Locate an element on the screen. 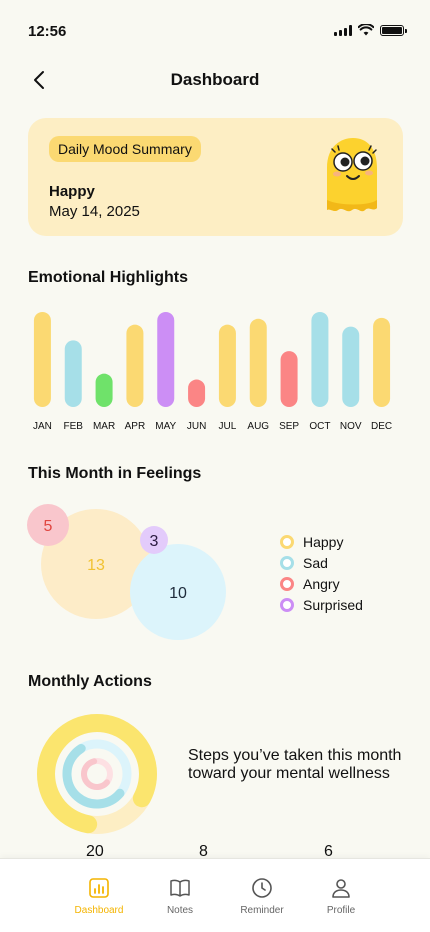 This screenshot has height=932, width=430. page-title: Dashboard is located at coordinates (215, 79).